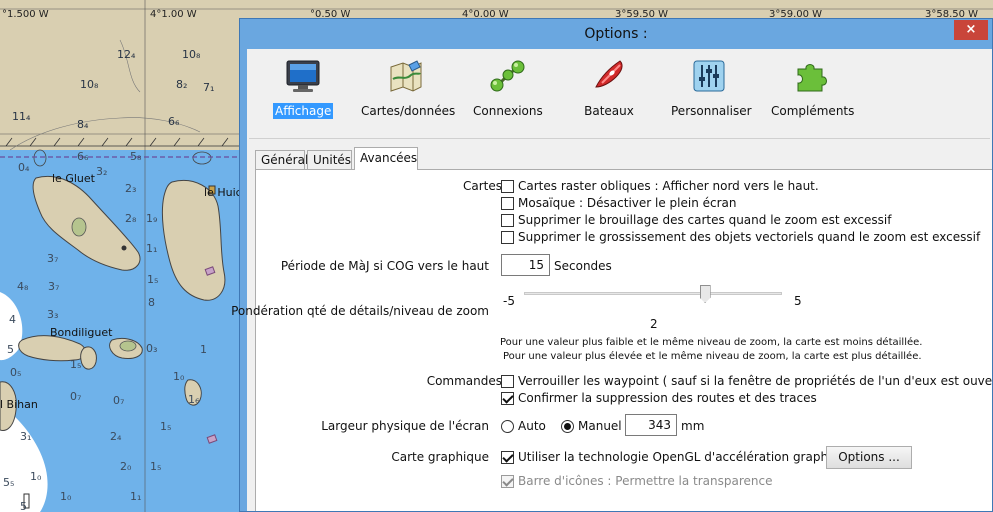 The width and height of the screenshot is (993, 512). I want to click on zoom-detail-slider-thumb, so click(705, 294).